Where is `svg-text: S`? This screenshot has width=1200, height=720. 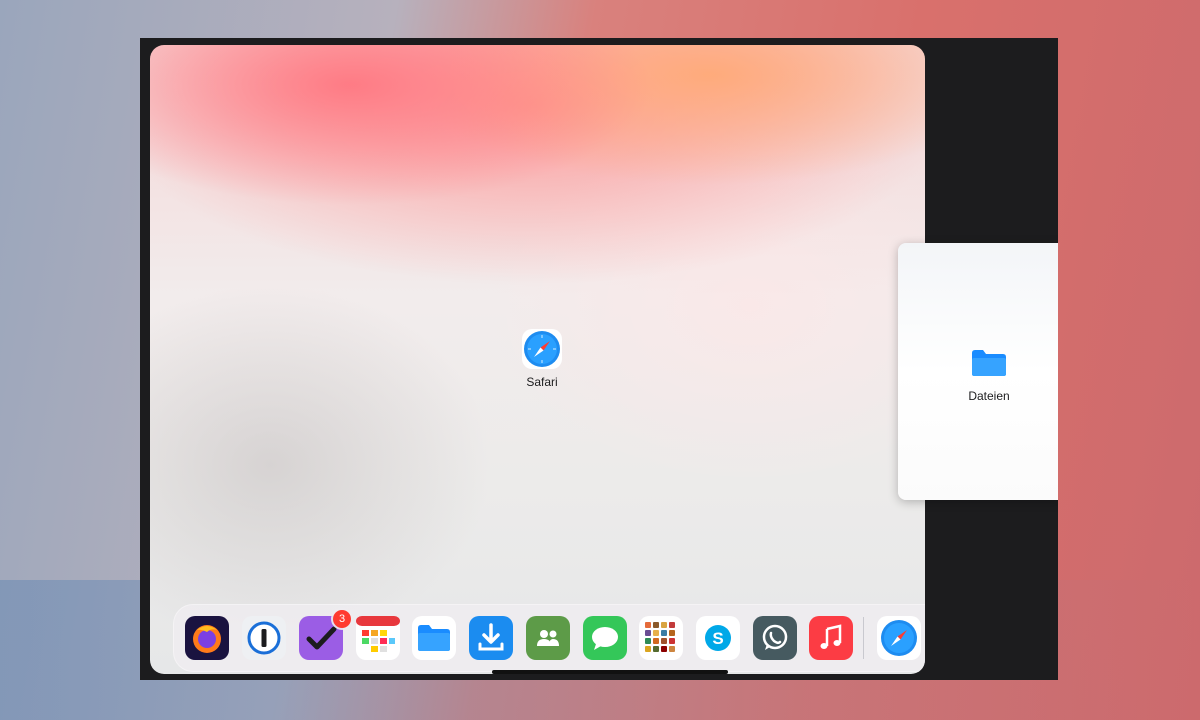 svg-text: S is located at coordinates (717, 638).